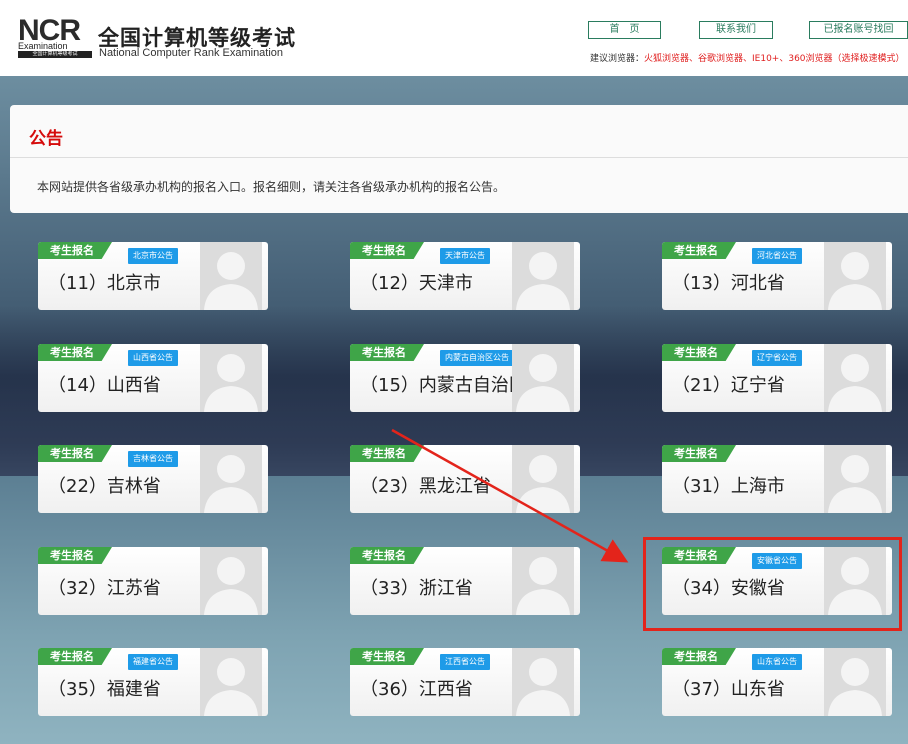 Image resolution: width=908 pixels, height=744 pixels. What do you see at coordinates (104, 688) in the screenshot?
I see `province-name: （35）福建省` at bounding box center [104, 688].